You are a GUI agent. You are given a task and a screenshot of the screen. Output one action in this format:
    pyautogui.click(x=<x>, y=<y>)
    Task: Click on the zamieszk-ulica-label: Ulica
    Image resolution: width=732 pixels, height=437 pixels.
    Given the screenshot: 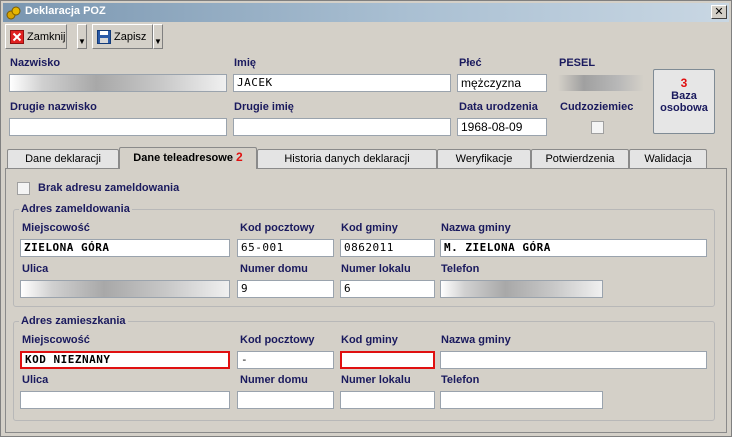 What is the action you would take?
    pyautogui.click(x=35, y=380)
    